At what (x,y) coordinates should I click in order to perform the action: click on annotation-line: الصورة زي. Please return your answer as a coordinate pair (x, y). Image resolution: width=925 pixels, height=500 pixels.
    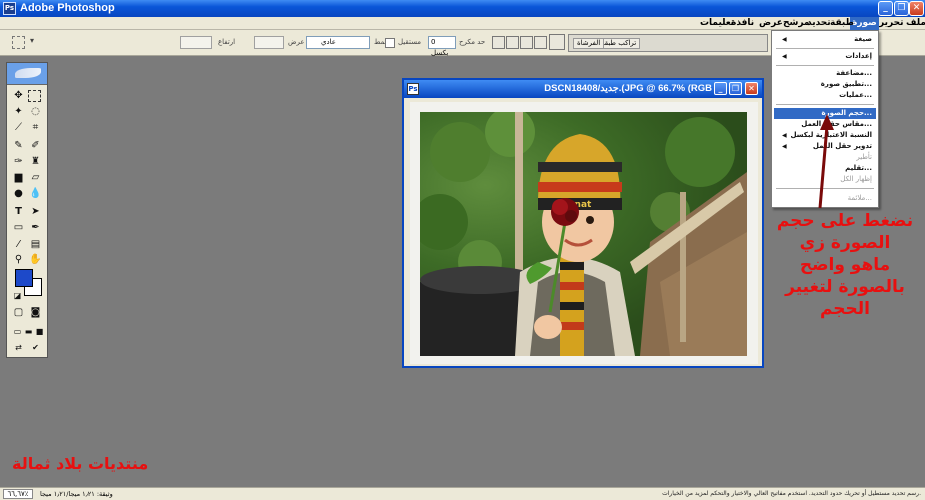
    Looking at the image, I should click on (845, 243).